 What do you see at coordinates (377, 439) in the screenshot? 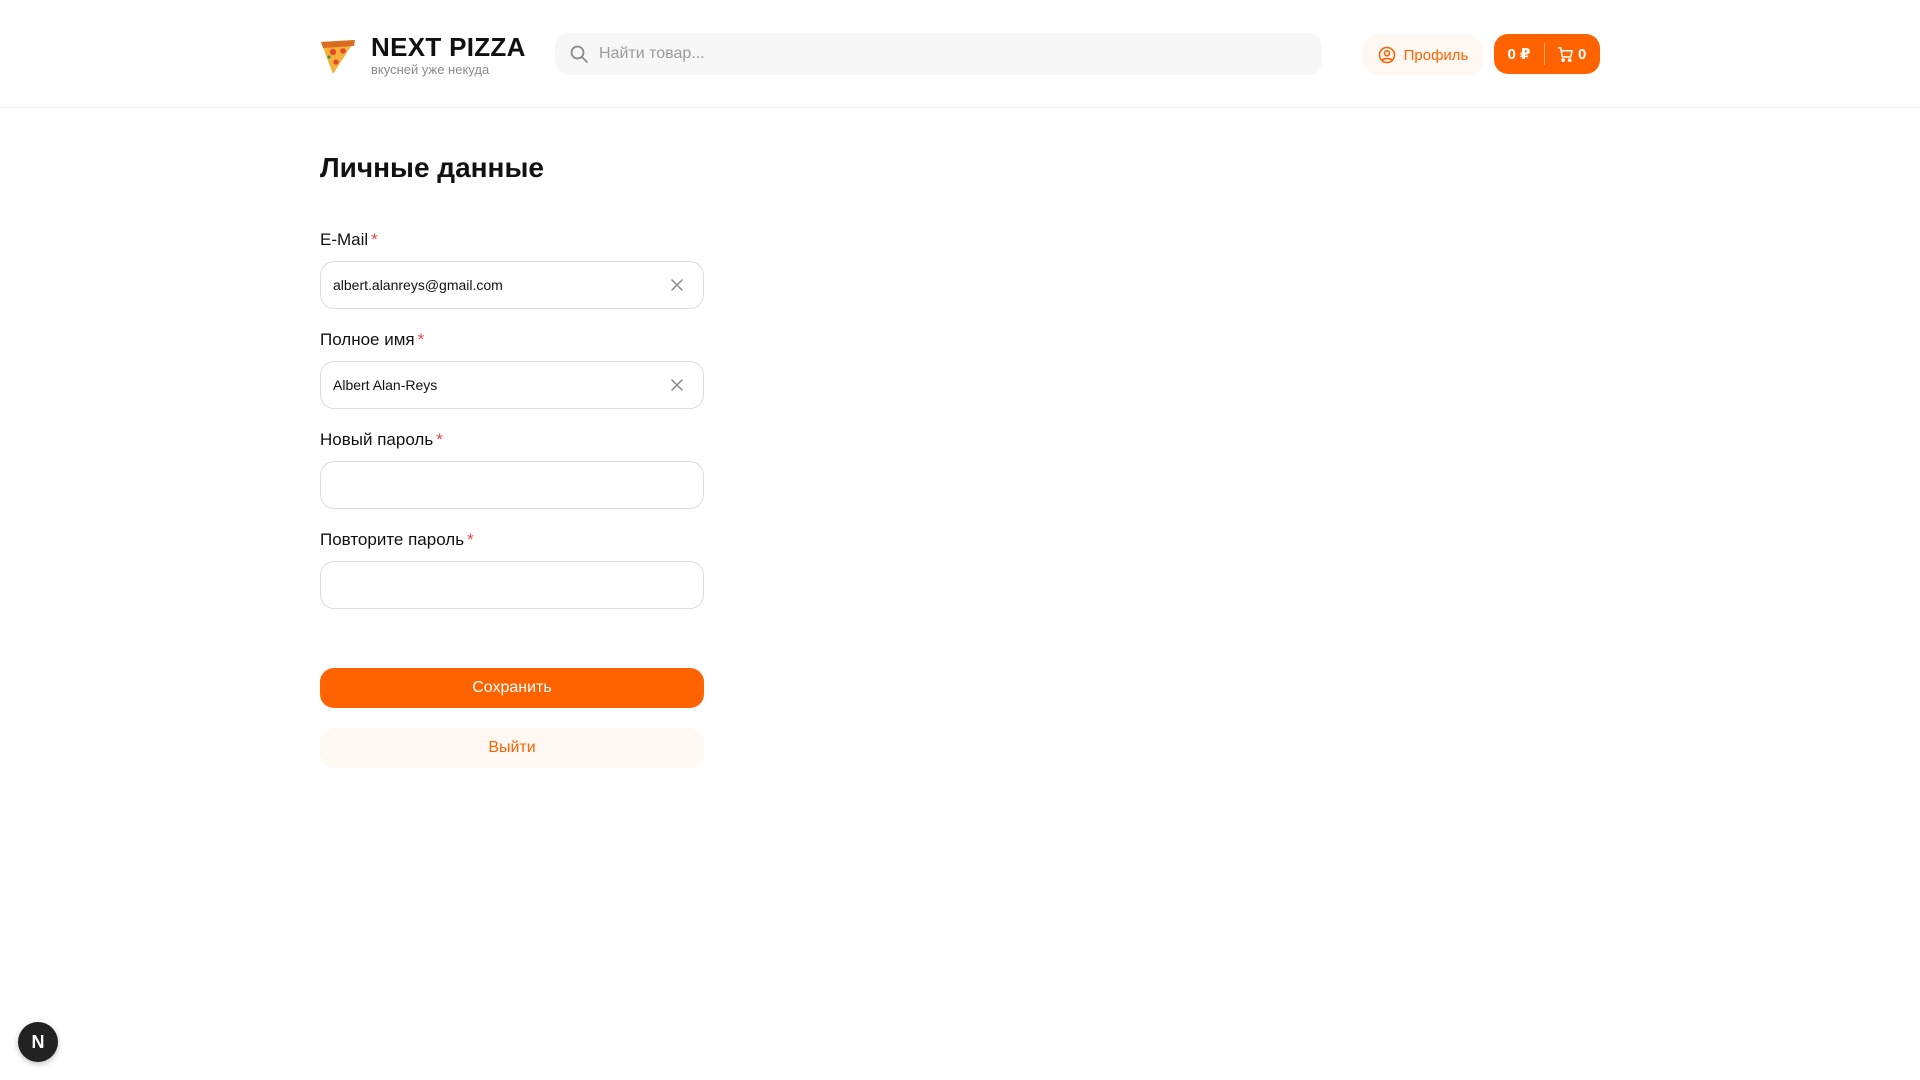
I see `new-password-label-text: Новый пароль` at bounding box center [377, 439].